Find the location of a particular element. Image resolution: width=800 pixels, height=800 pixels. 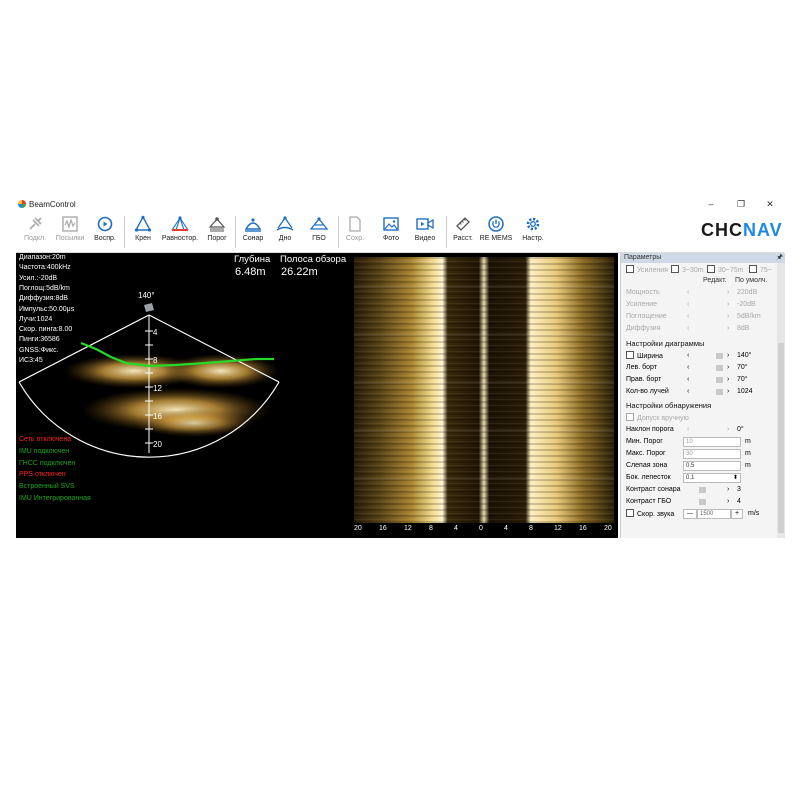

sound-speed-plus-button: + is located at coordinates (737, 514).